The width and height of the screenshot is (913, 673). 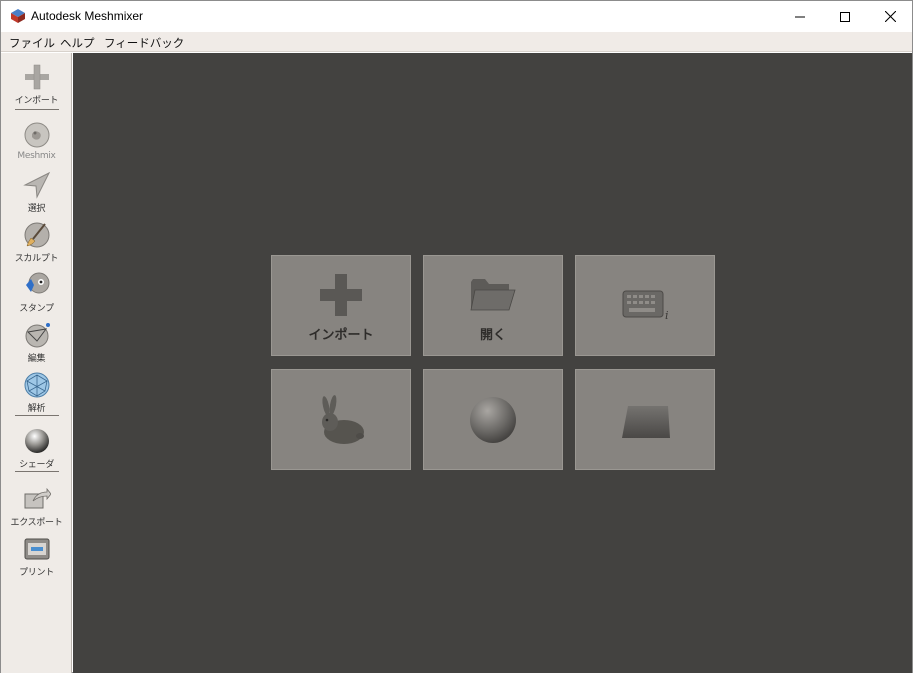 I want to click on tool-sculpt: スカルプト, so click(x=36, y=241).